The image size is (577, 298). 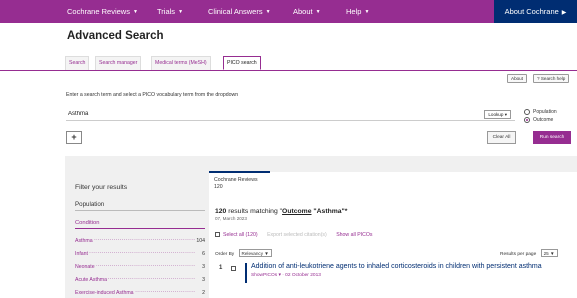 What do you see at coordinates (101, 187) in the screenshot?
I see `filter-title: Filter your results` at bounding box center [101, 187].